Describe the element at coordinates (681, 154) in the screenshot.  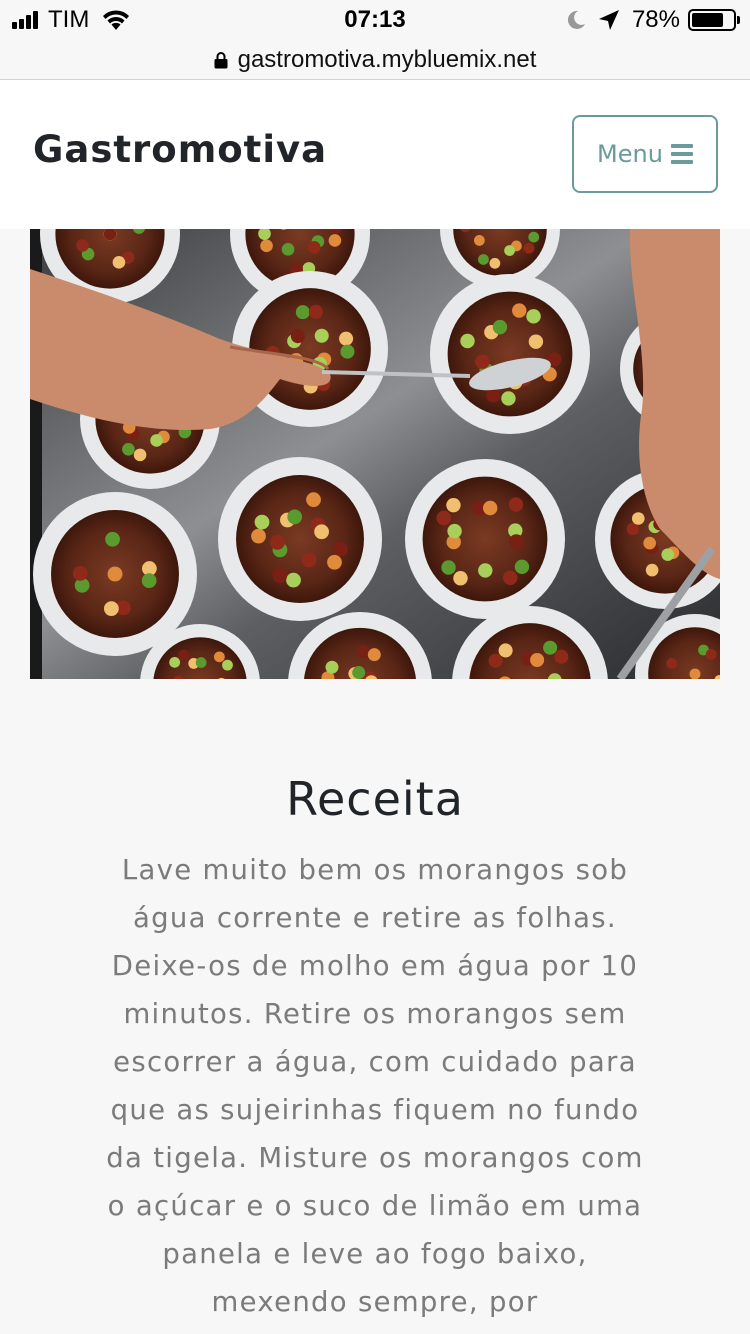
I see `bars-icon` at that location.